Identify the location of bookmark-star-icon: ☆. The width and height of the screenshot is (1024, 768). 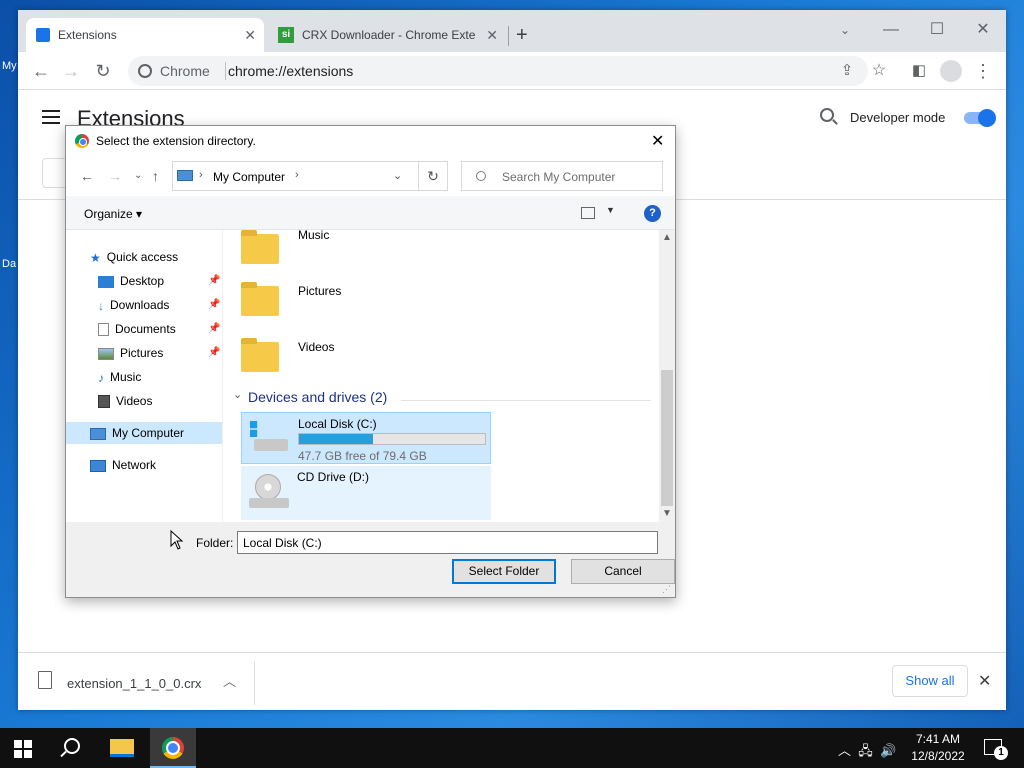
(879, 71).